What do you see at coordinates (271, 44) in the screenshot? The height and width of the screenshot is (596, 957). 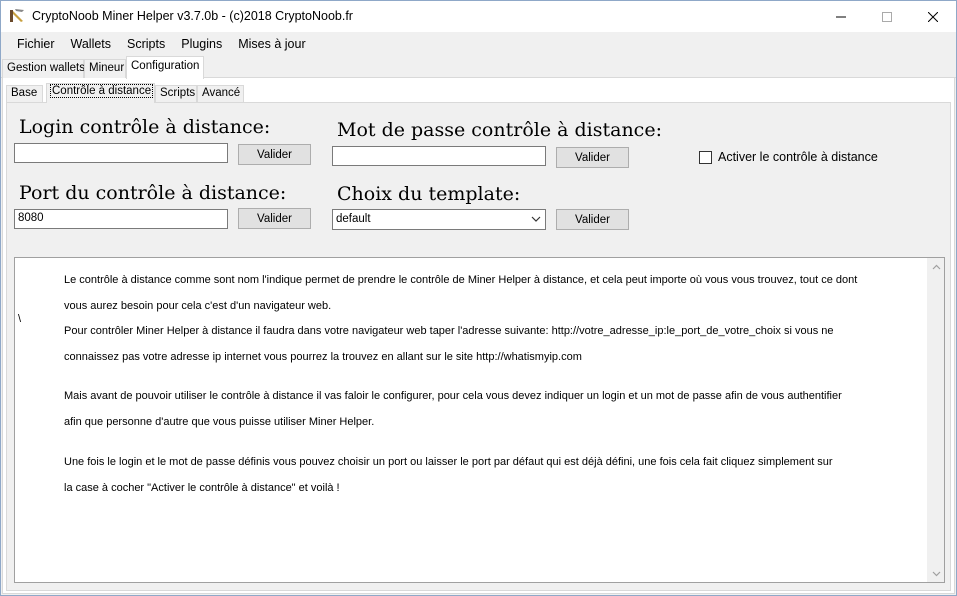 I see `menu-mises-a-jour: Mises à jour` at bounding box center [271, 44].